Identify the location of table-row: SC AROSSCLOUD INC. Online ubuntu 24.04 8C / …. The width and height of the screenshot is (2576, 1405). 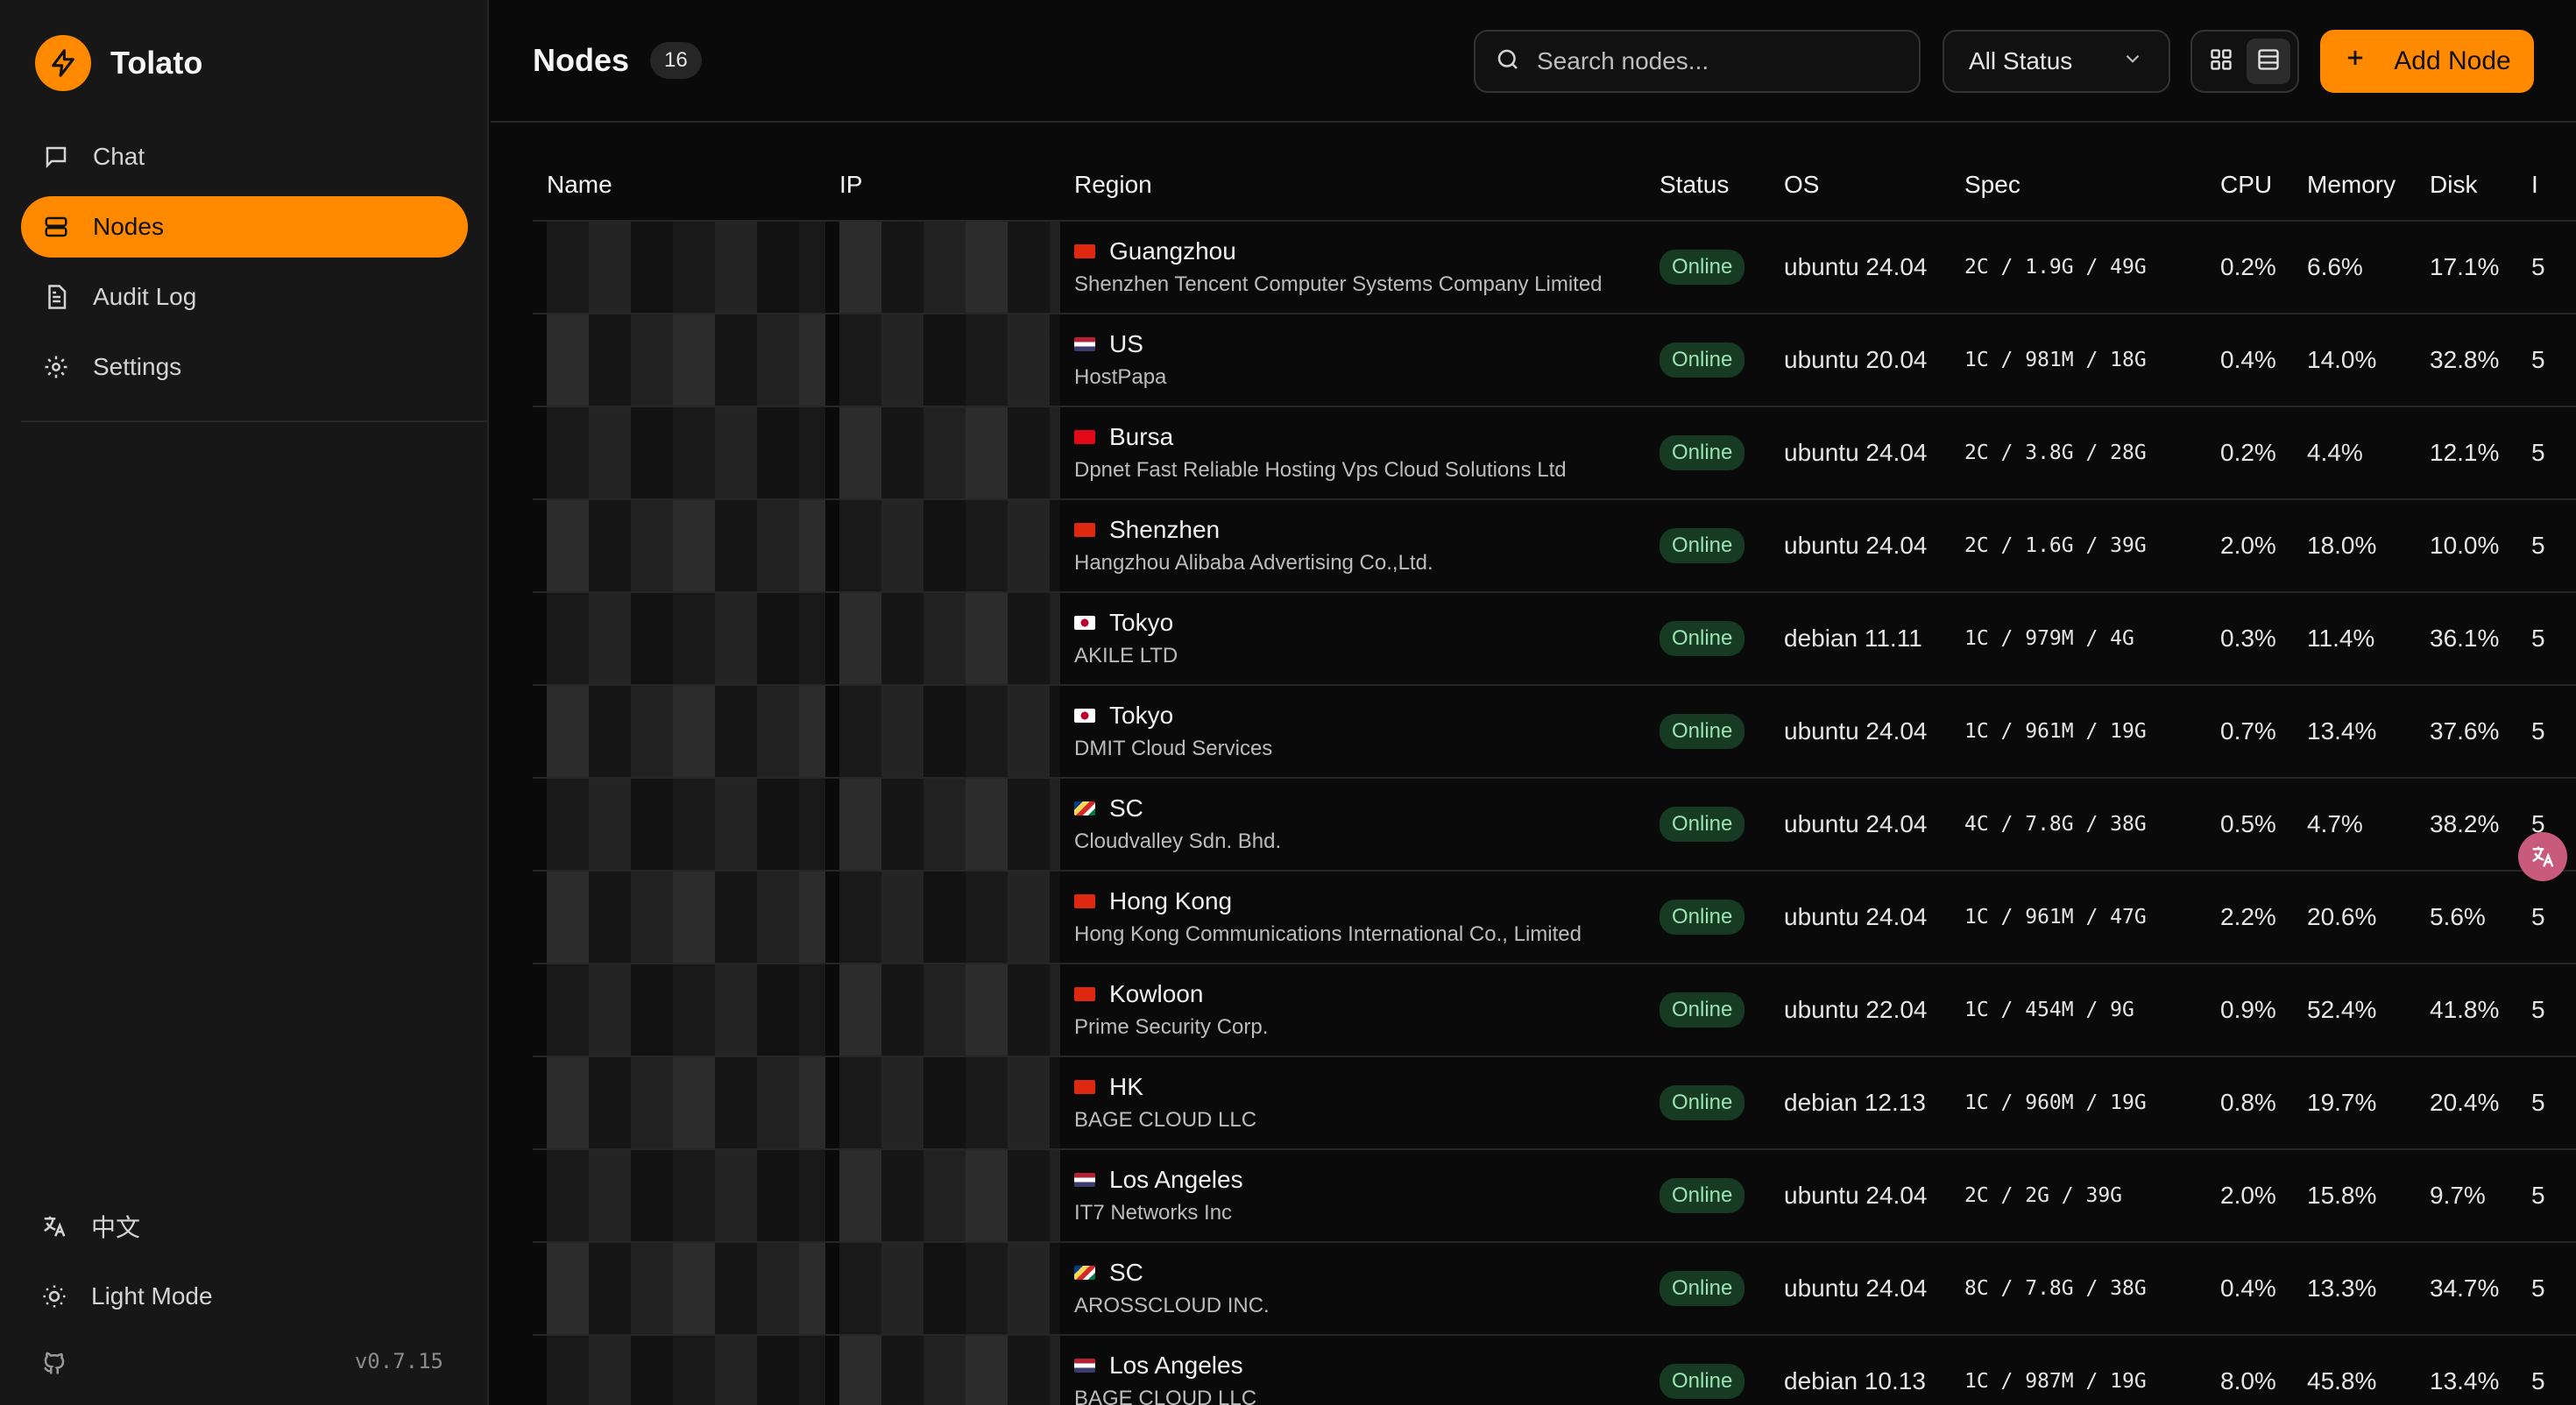
(1554, 1289).